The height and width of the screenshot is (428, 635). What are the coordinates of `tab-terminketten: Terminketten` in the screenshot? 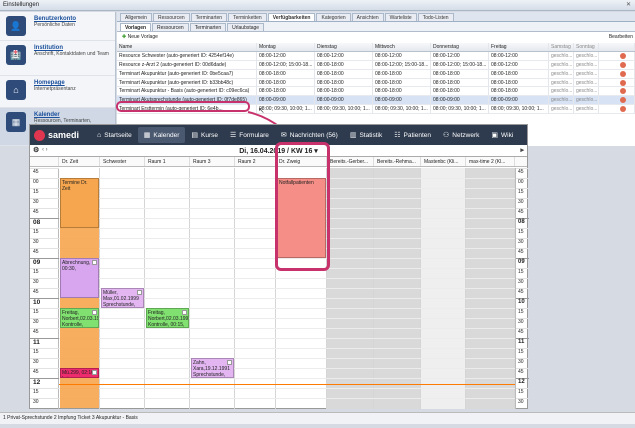 It's located at (247, 17).